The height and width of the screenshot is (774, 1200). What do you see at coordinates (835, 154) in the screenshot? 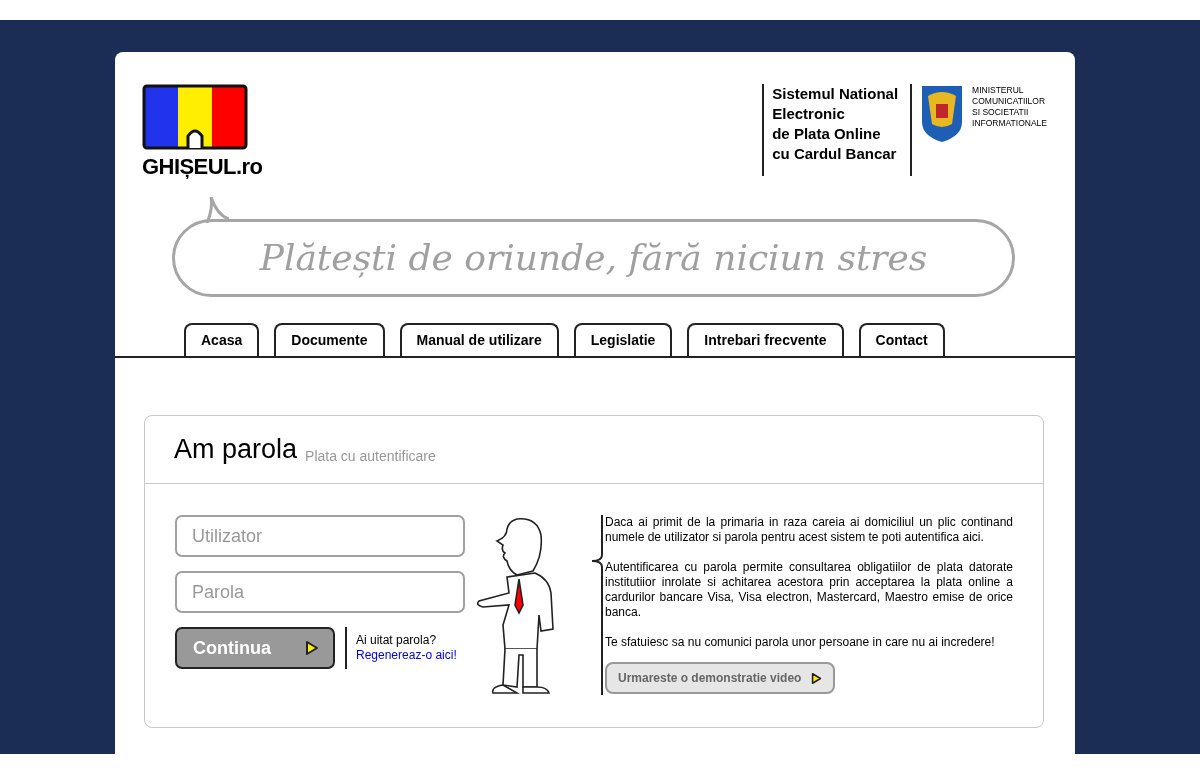
I see `system-title-line: cu Cardul Bancar` at bounding box center [835, 154].